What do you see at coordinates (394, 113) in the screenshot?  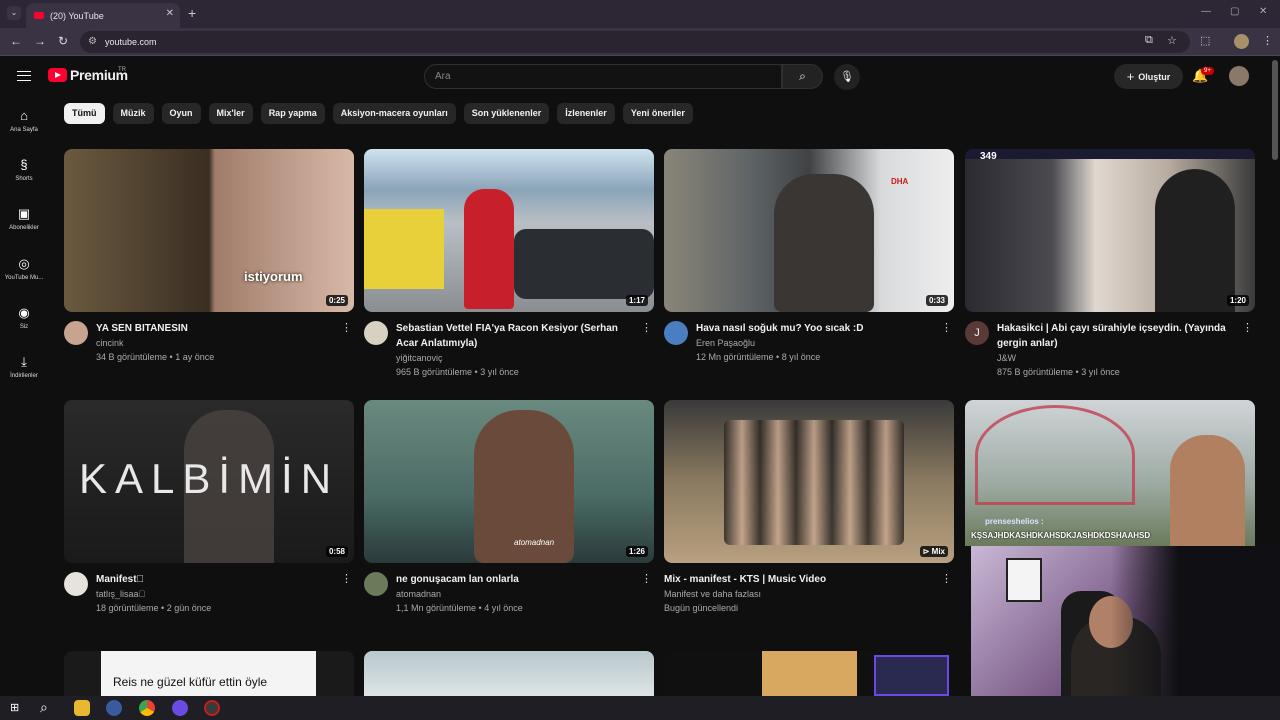 I see `chip-action-adventure: Aksiyon-macera oyunları` at bounding box center [394, 113].